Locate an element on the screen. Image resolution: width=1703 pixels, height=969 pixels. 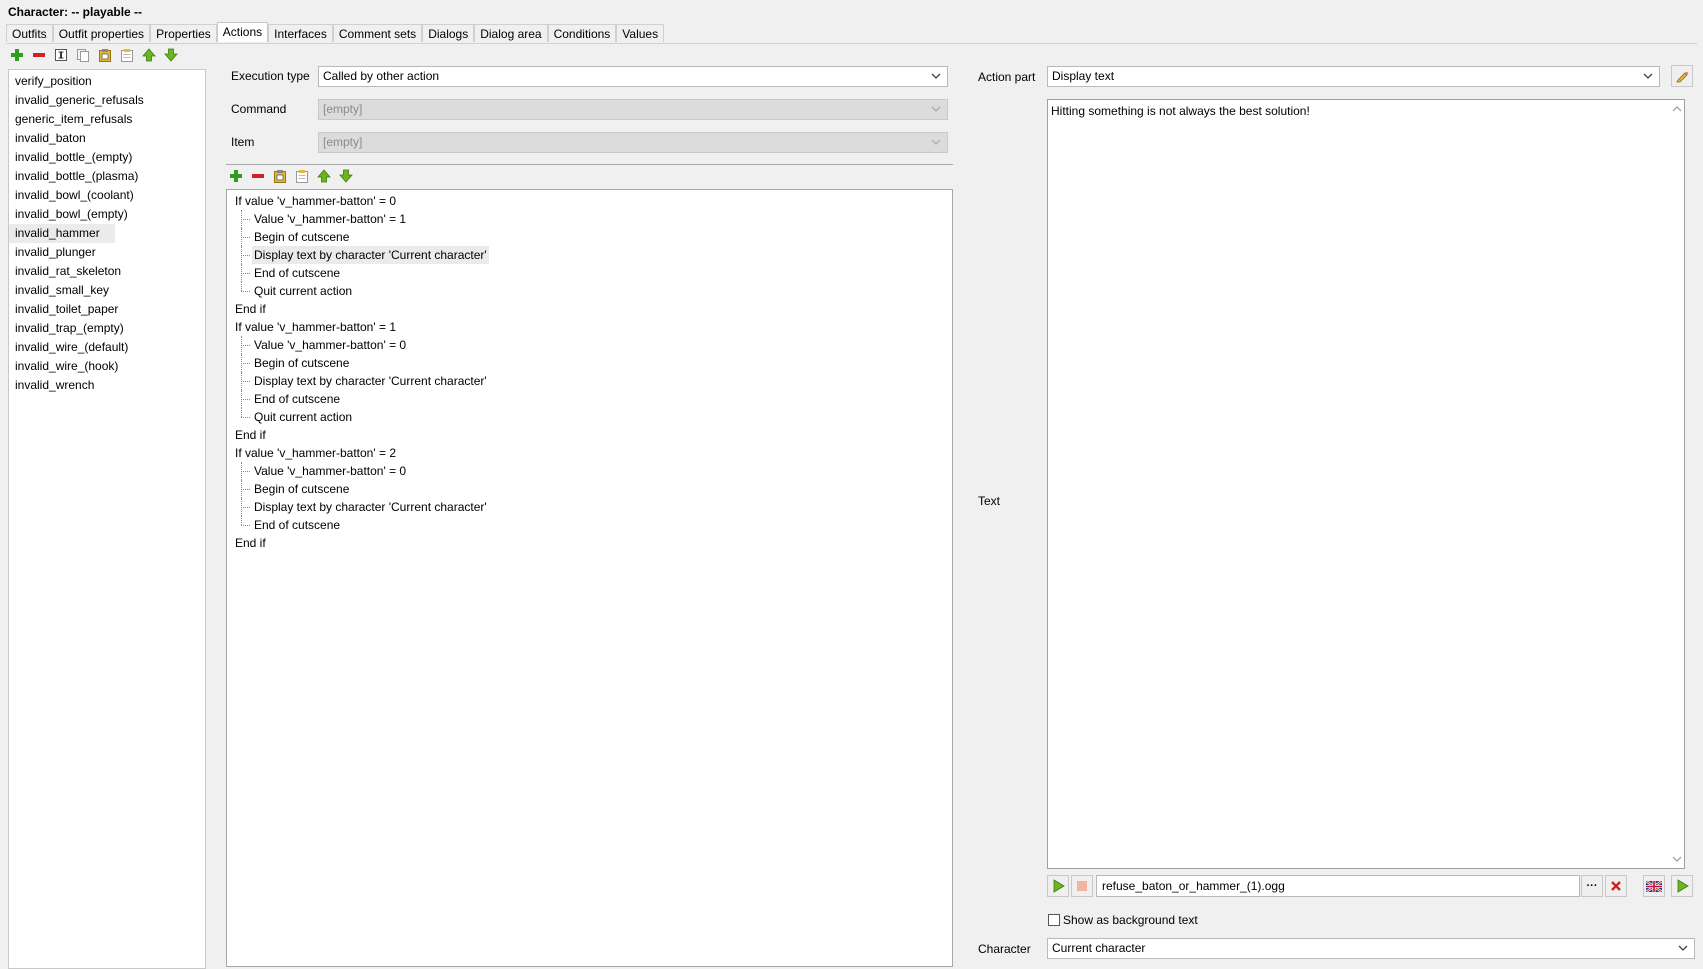
tab-dialogs: Dialogs is located at coordinates (448, 33).